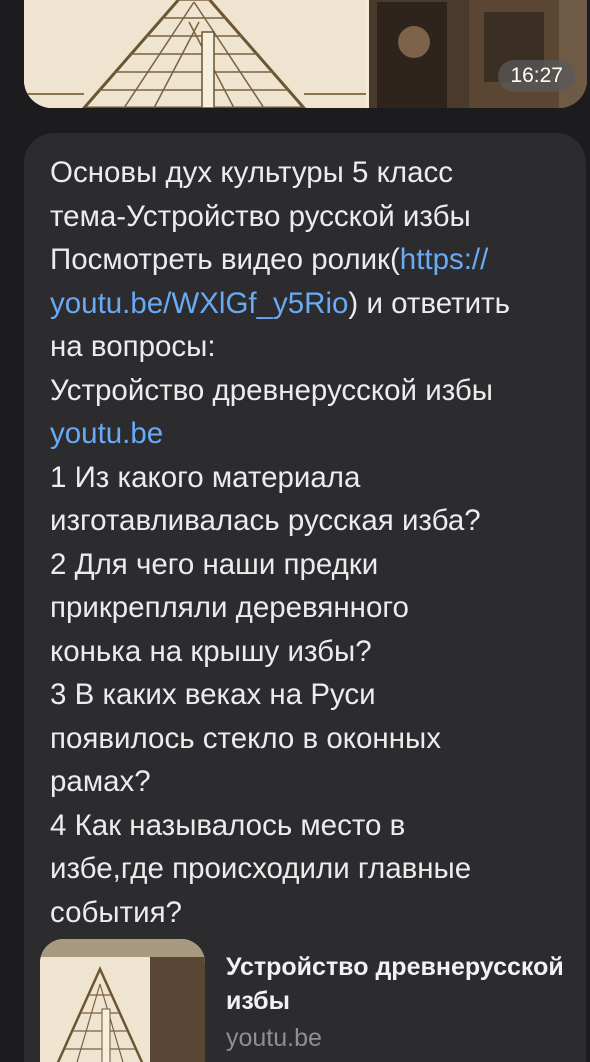 This screenshot has width=590, height=1062. Describe the element at coordinates (260, 216) in the screenshot. I see `message-line: тема-Устройство русской избы` at that location.